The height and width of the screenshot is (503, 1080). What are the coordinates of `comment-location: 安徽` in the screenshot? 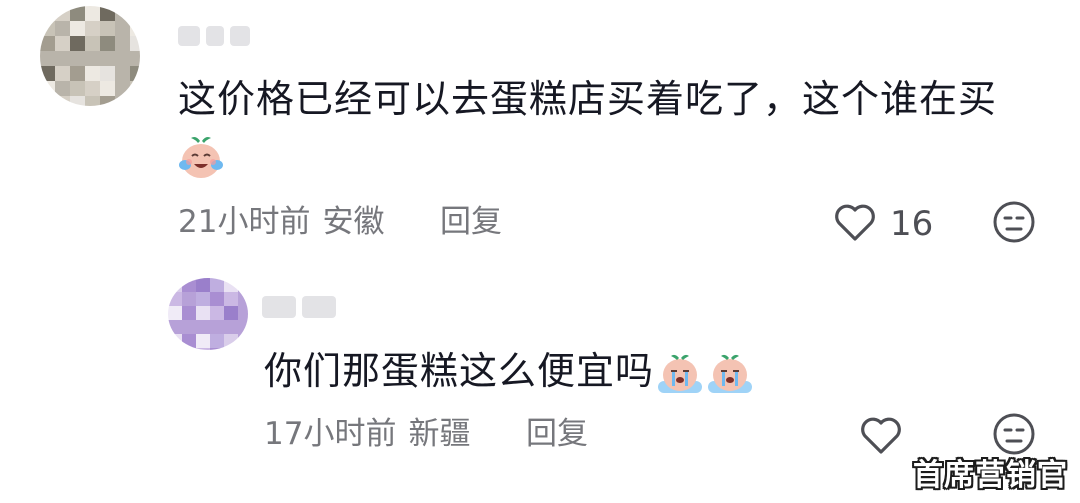 It's located at (353, 222).